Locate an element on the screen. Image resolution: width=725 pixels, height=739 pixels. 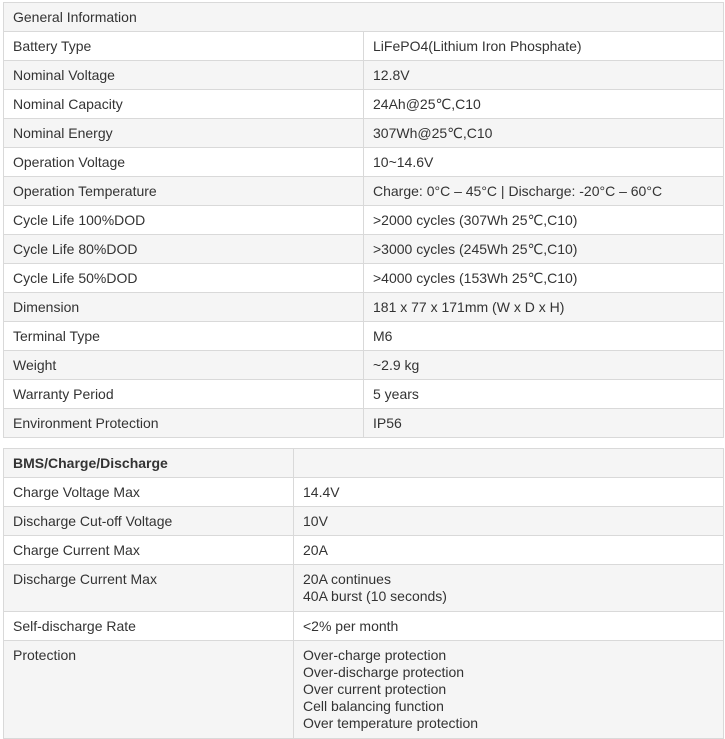
table-row: Warranty Period 5 years is located at coordinates (363, 394).